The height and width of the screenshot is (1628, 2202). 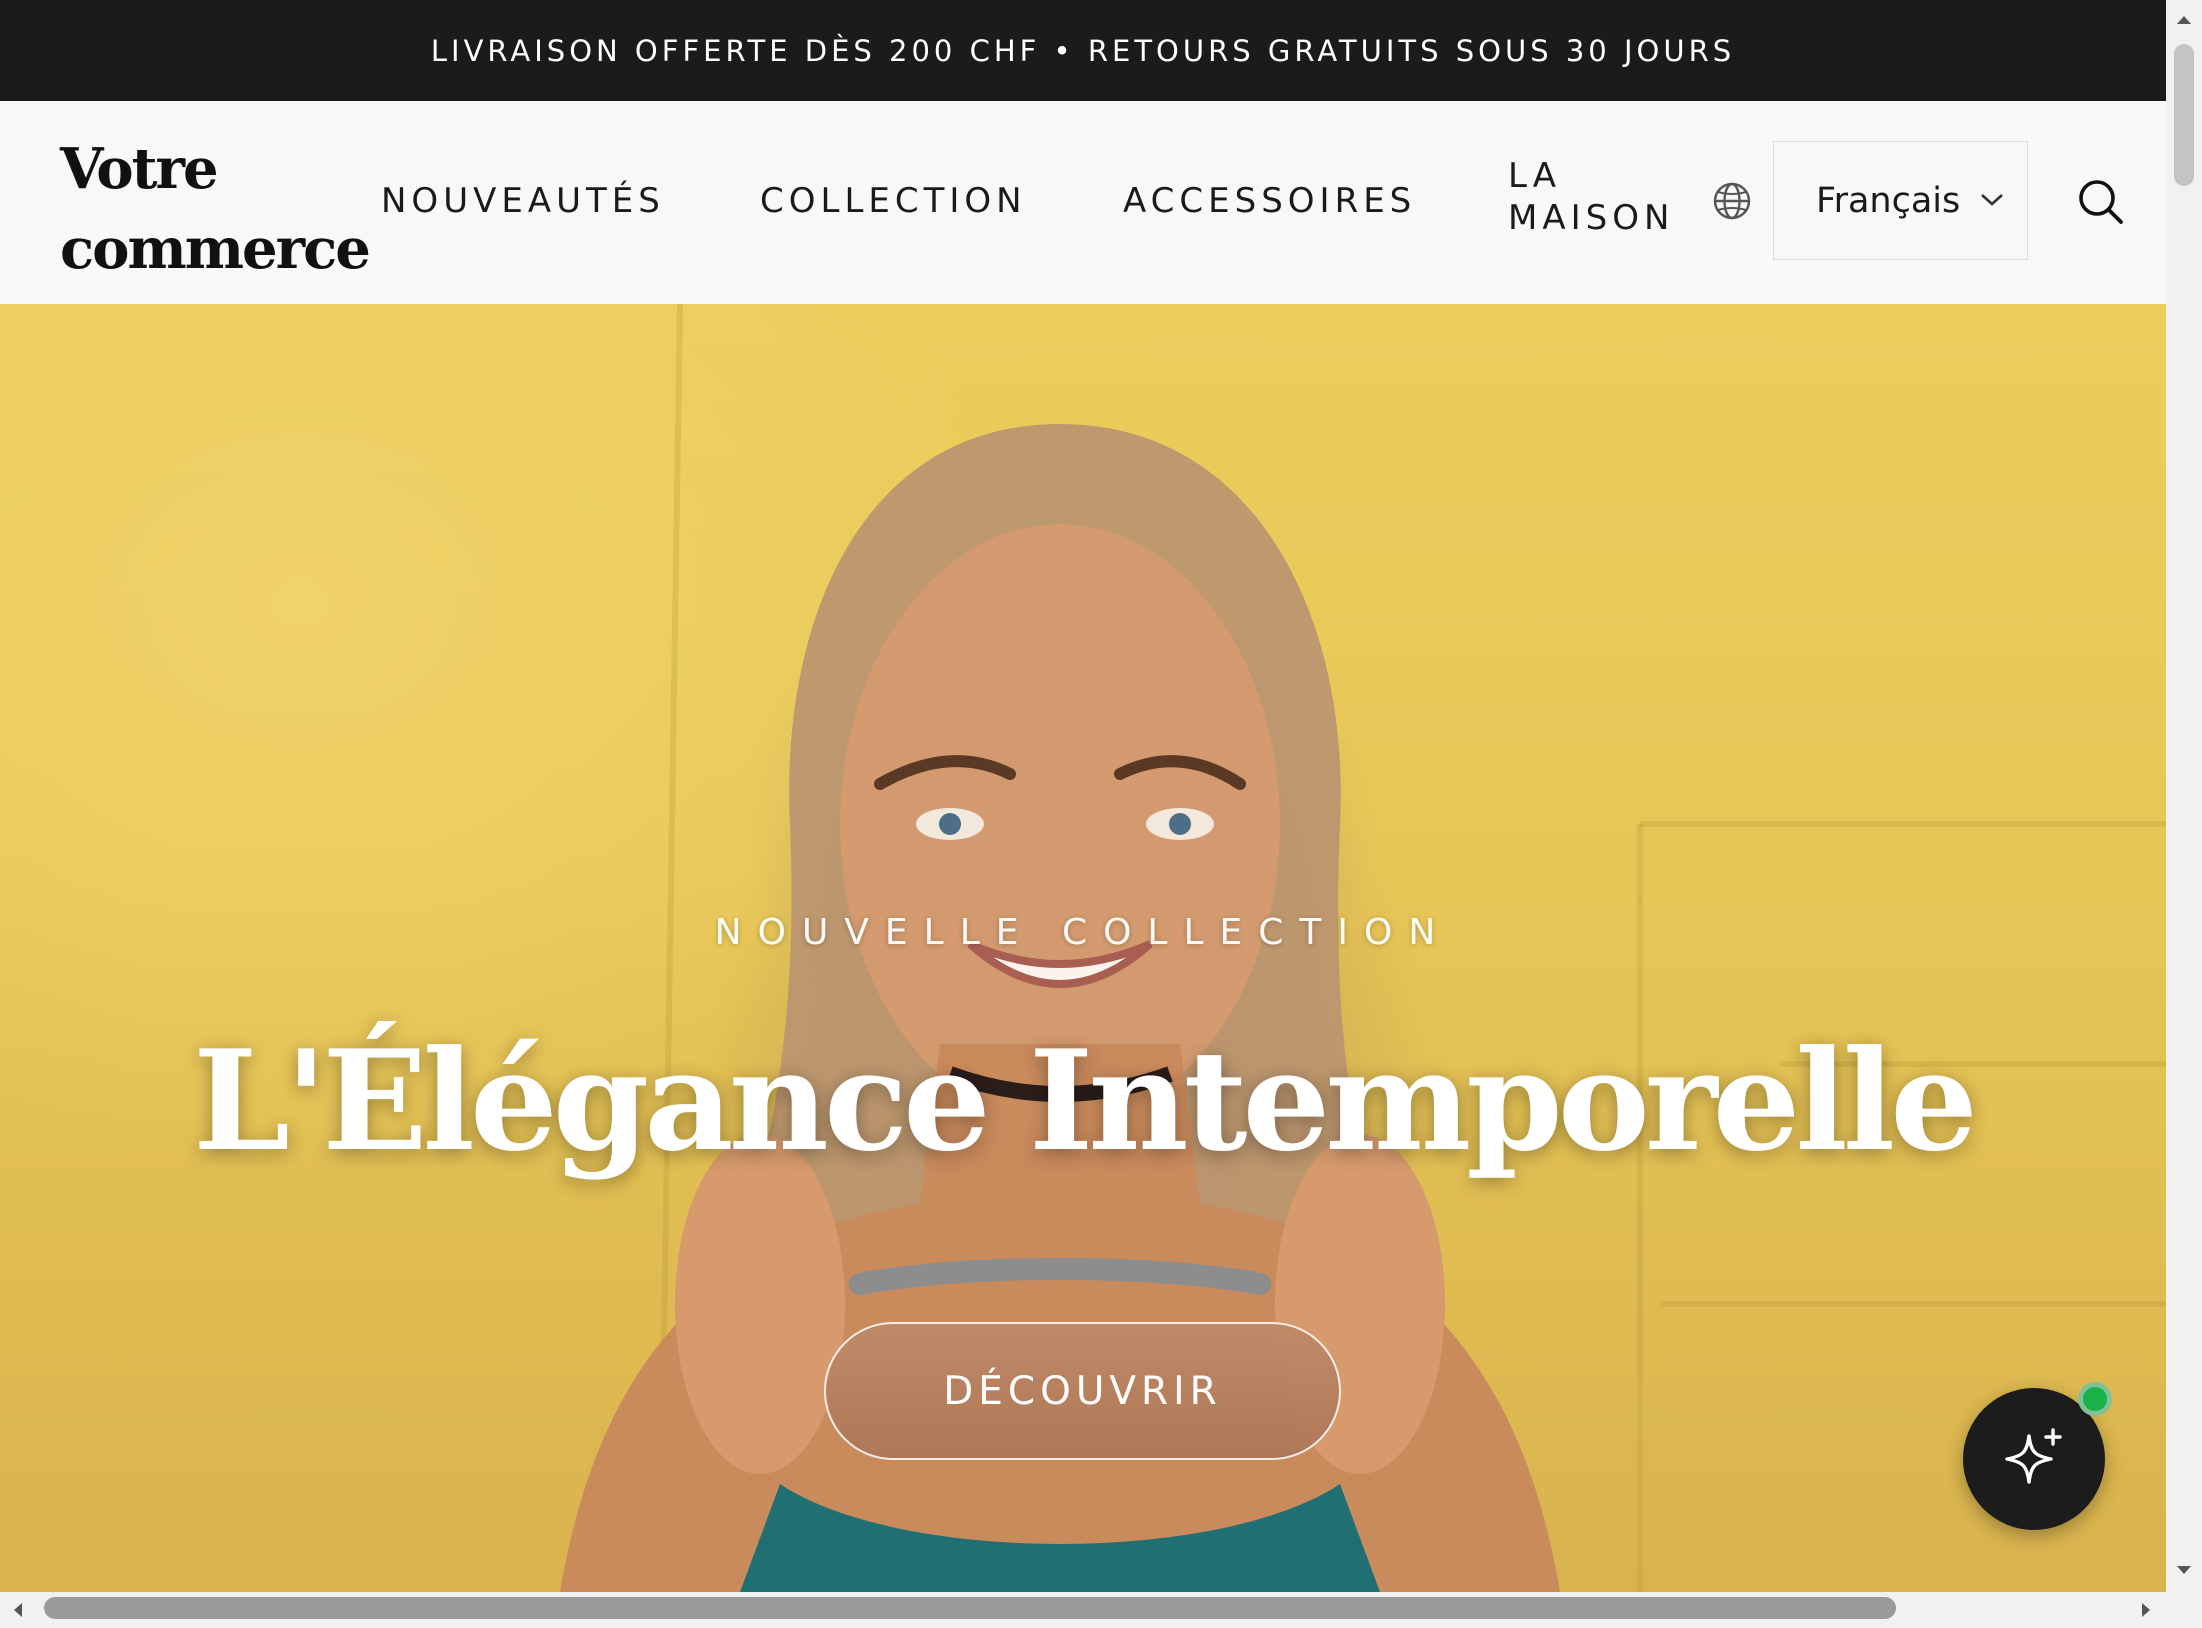 What do you see at coordinates (215, 209) in the screenshot?
I see `store-logo: Votre commerce` at bounding box center [215, 209].